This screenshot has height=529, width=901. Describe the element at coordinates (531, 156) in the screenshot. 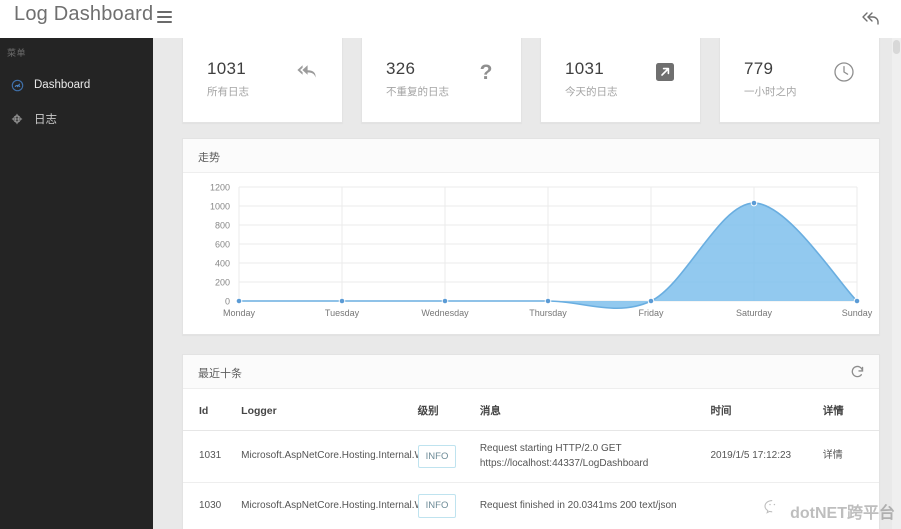

I see `chart-panel-header: 走势` at that location.